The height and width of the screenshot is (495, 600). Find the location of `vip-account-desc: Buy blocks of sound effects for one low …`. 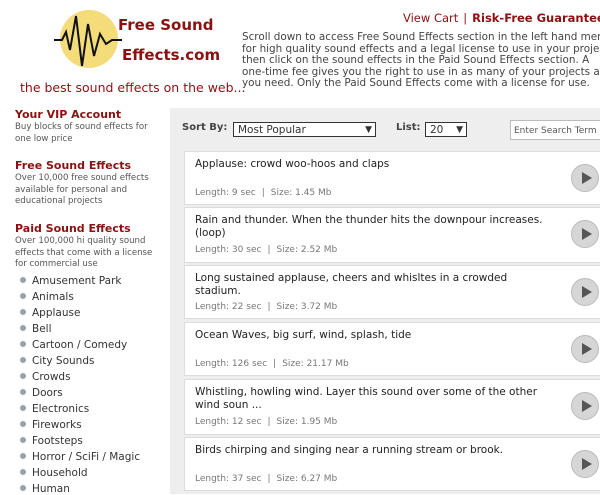

vip-account-desc: Buy blocks of sound effects for one low … is located at coordinates (81, 133).